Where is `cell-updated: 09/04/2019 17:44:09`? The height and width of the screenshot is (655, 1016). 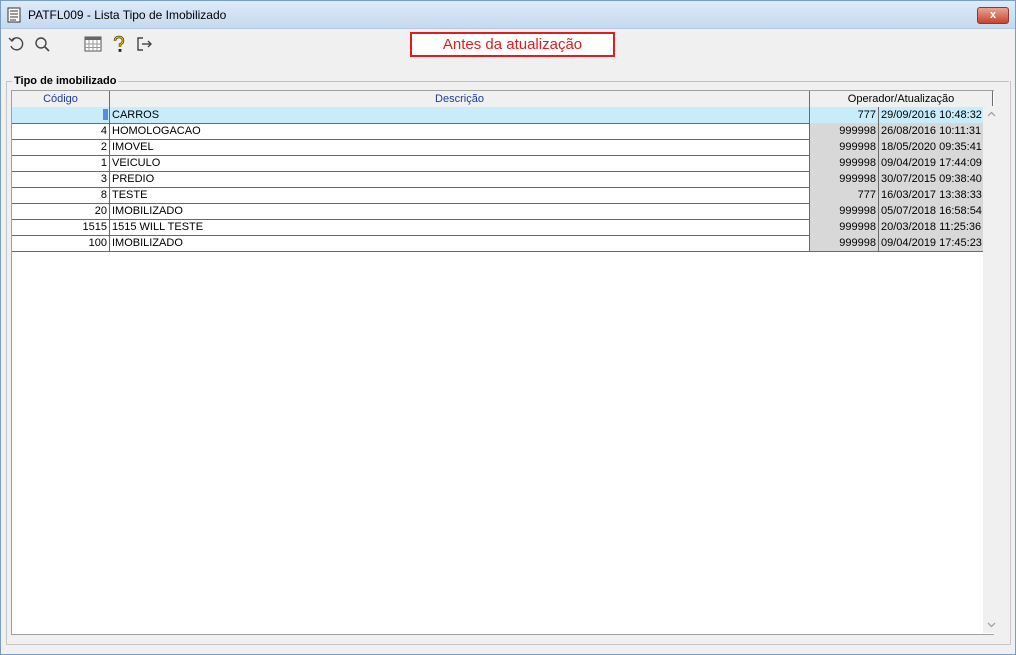
cell-updated: 09/04/2019 17:44:09 is located at coordinates (936, 163).